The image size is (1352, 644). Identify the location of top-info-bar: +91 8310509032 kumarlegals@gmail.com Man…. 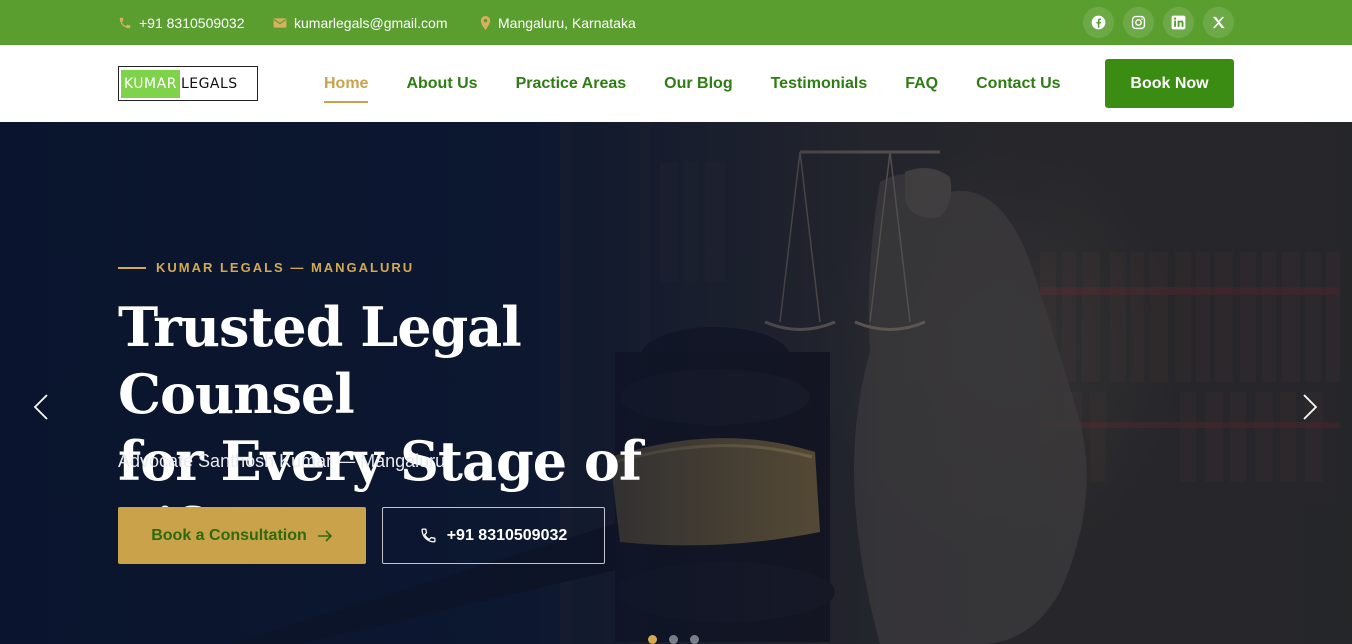
(676, 22).